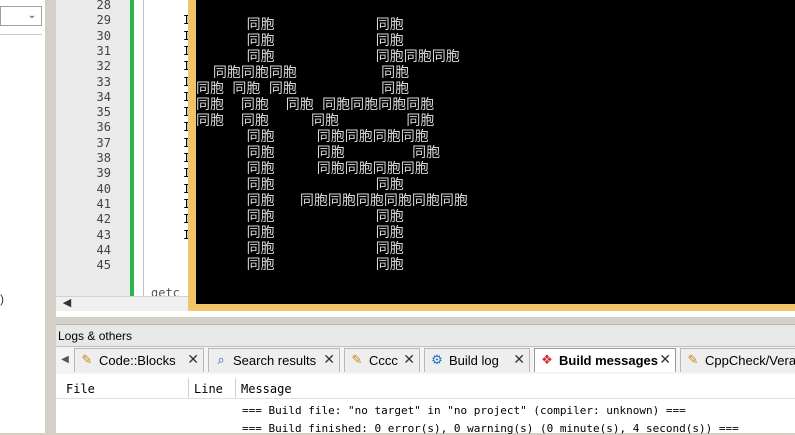 The width and height of the screenshot is (795, 435). What do you see at coordinates (266, 389) in the screenshot?
I see `column-header-message: Message` at bounding box center [266, 389].